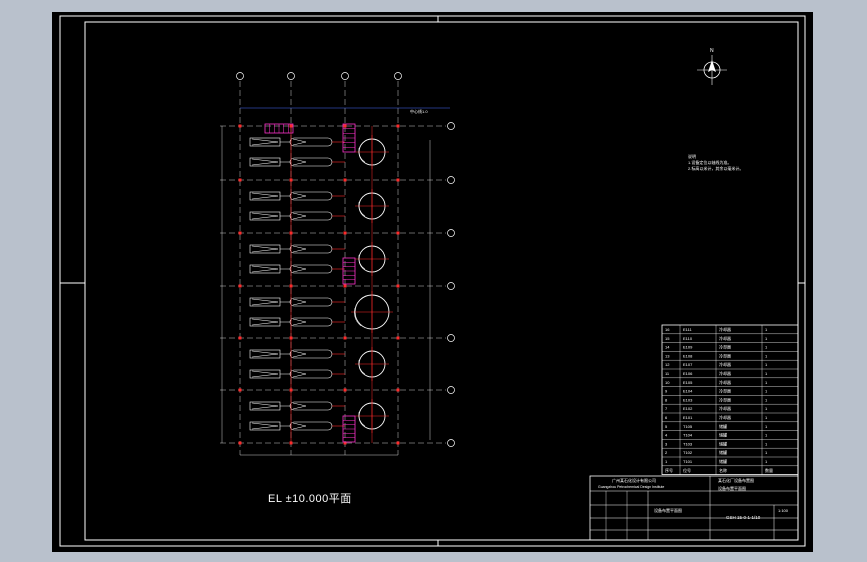  I want to click on table-cell: E110, so click(688, 338).